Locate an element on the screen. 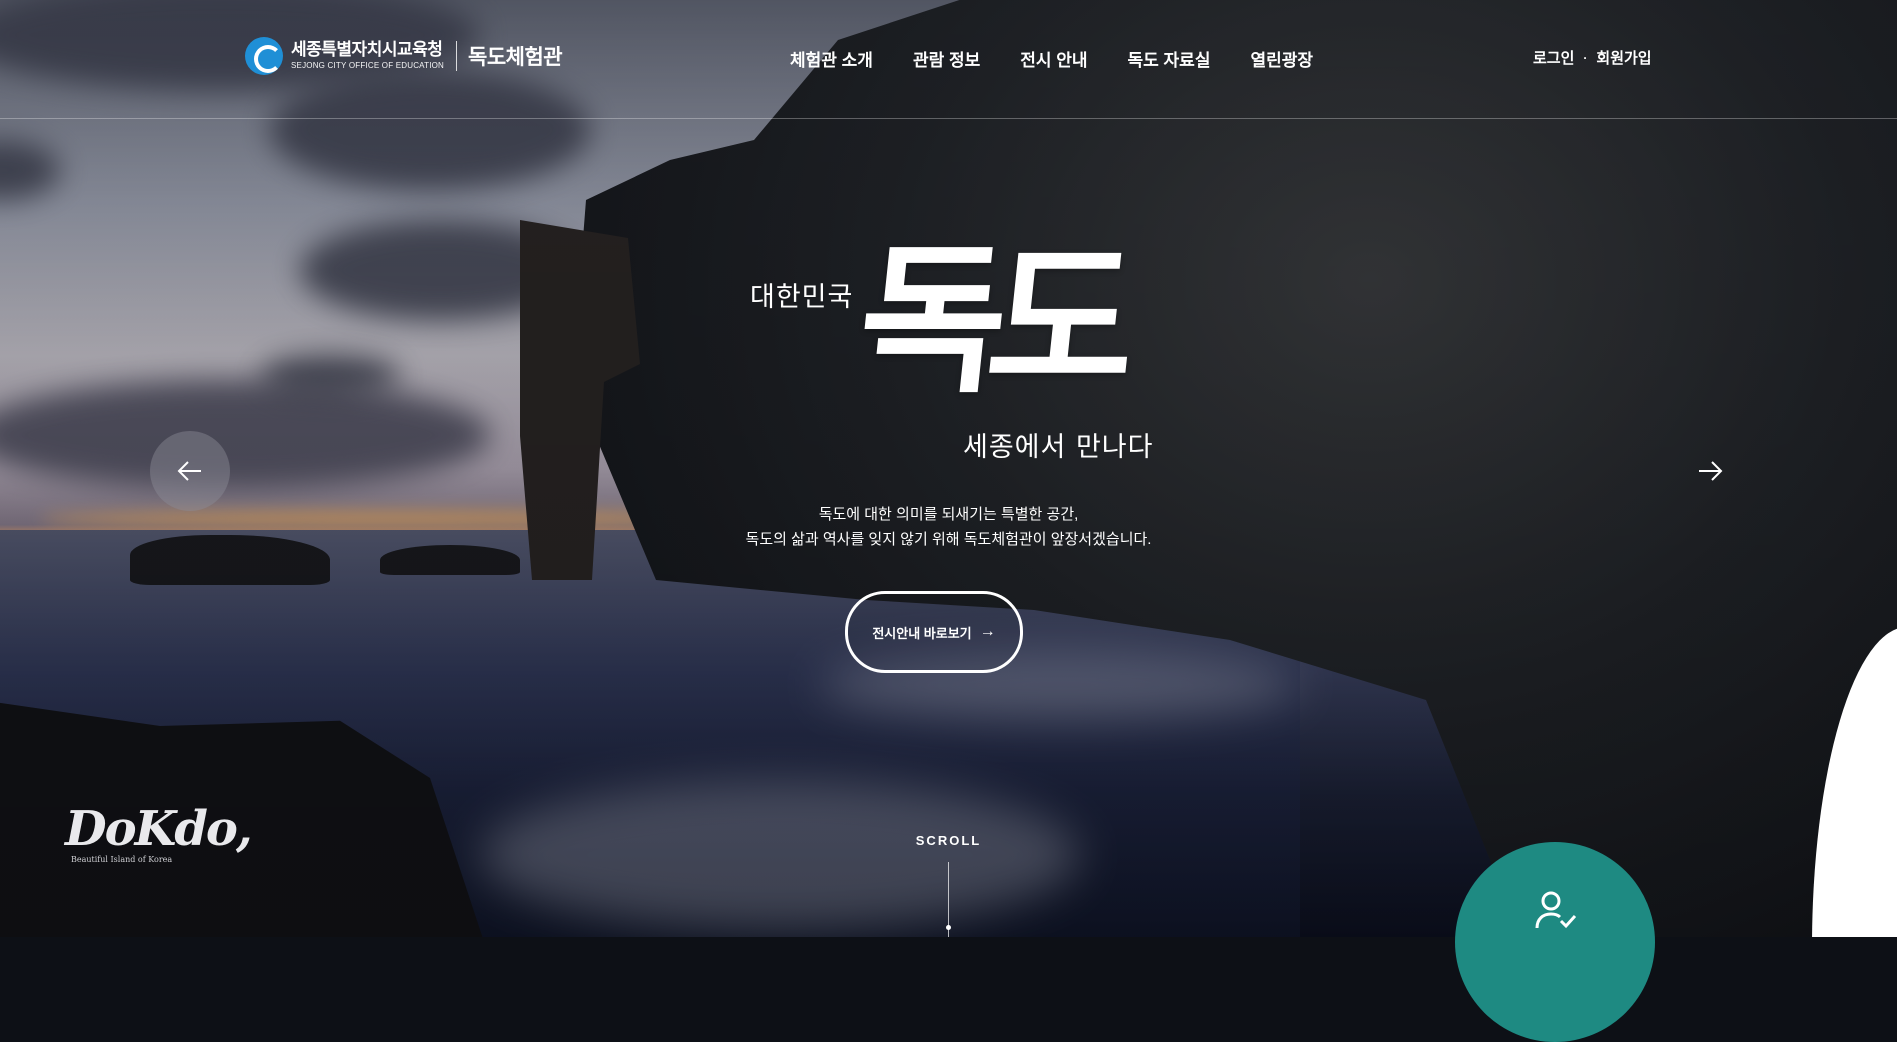 This screenshot has width=1897, height=1042. logo-site-name: 독도체험관 is located at coordinates (515, 57).